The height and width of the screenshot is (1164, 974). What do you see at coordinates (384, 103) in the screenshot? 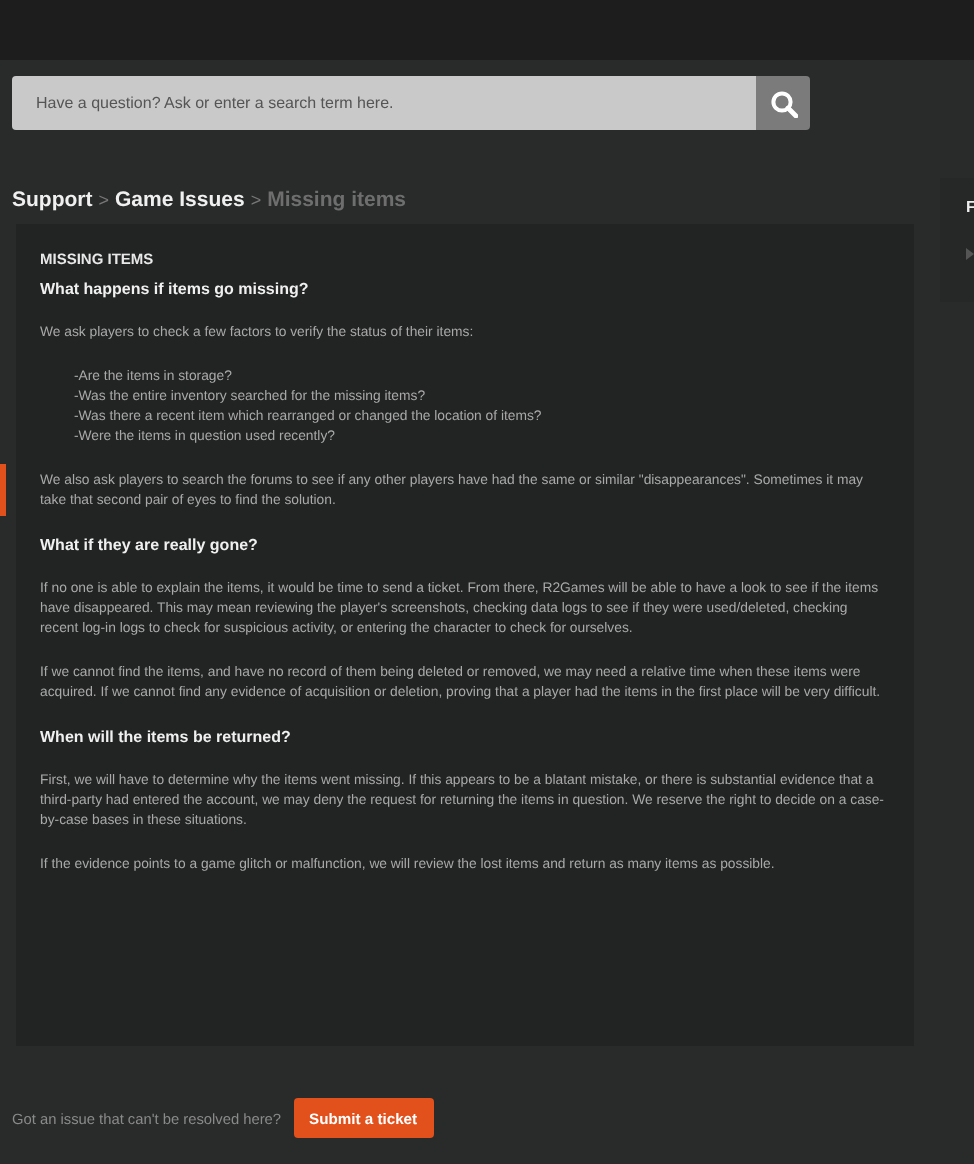
I see `search-field: Have a question? Ask or enter a search term here.` at bounding box center [384, 103].